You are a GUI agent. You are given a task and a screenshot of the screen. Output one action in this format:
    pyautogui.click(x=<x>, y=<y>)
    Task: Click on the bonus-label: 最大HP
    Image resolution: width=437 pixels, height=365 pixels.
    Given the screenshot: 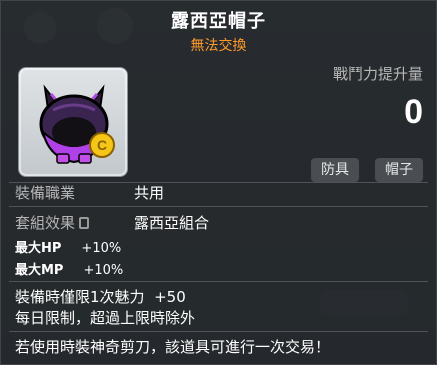 What is the action you would take?
    pyautogui.click(x=38, y=248)
    